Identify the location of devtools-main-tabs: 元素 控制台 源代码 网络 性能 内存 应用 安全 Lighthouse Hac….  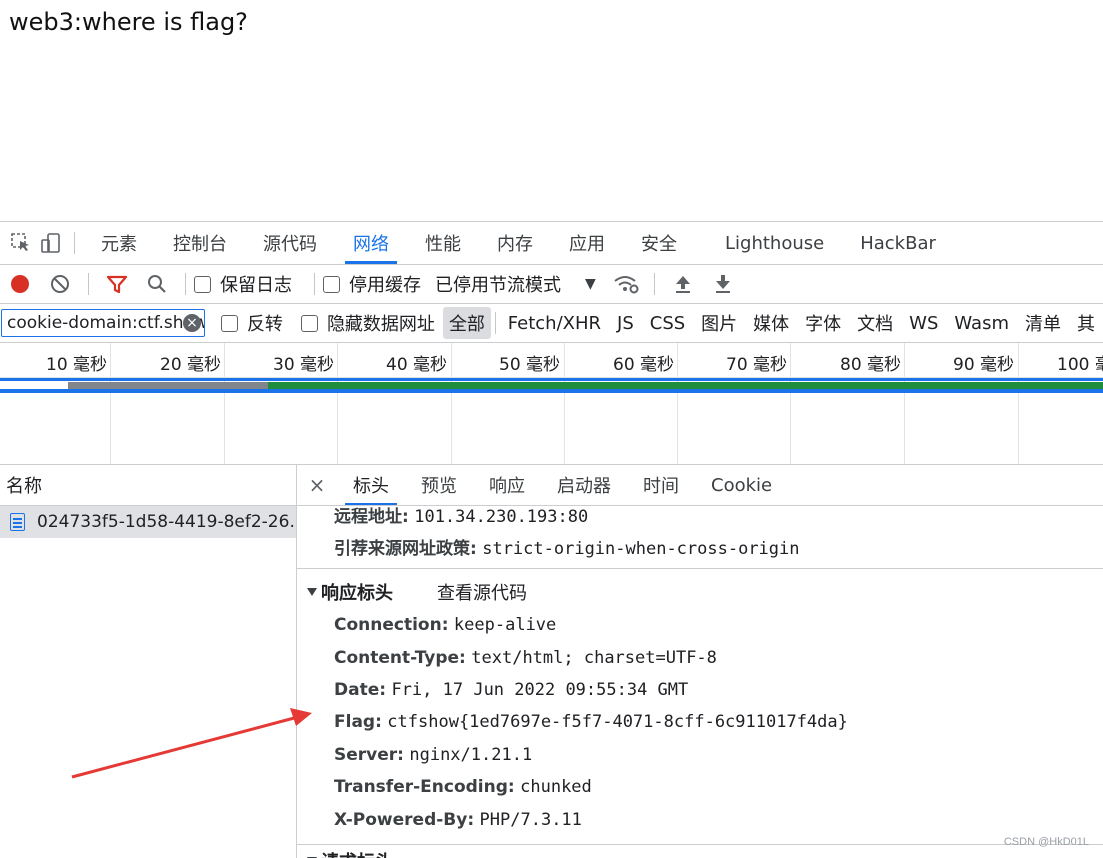
(551, 243).